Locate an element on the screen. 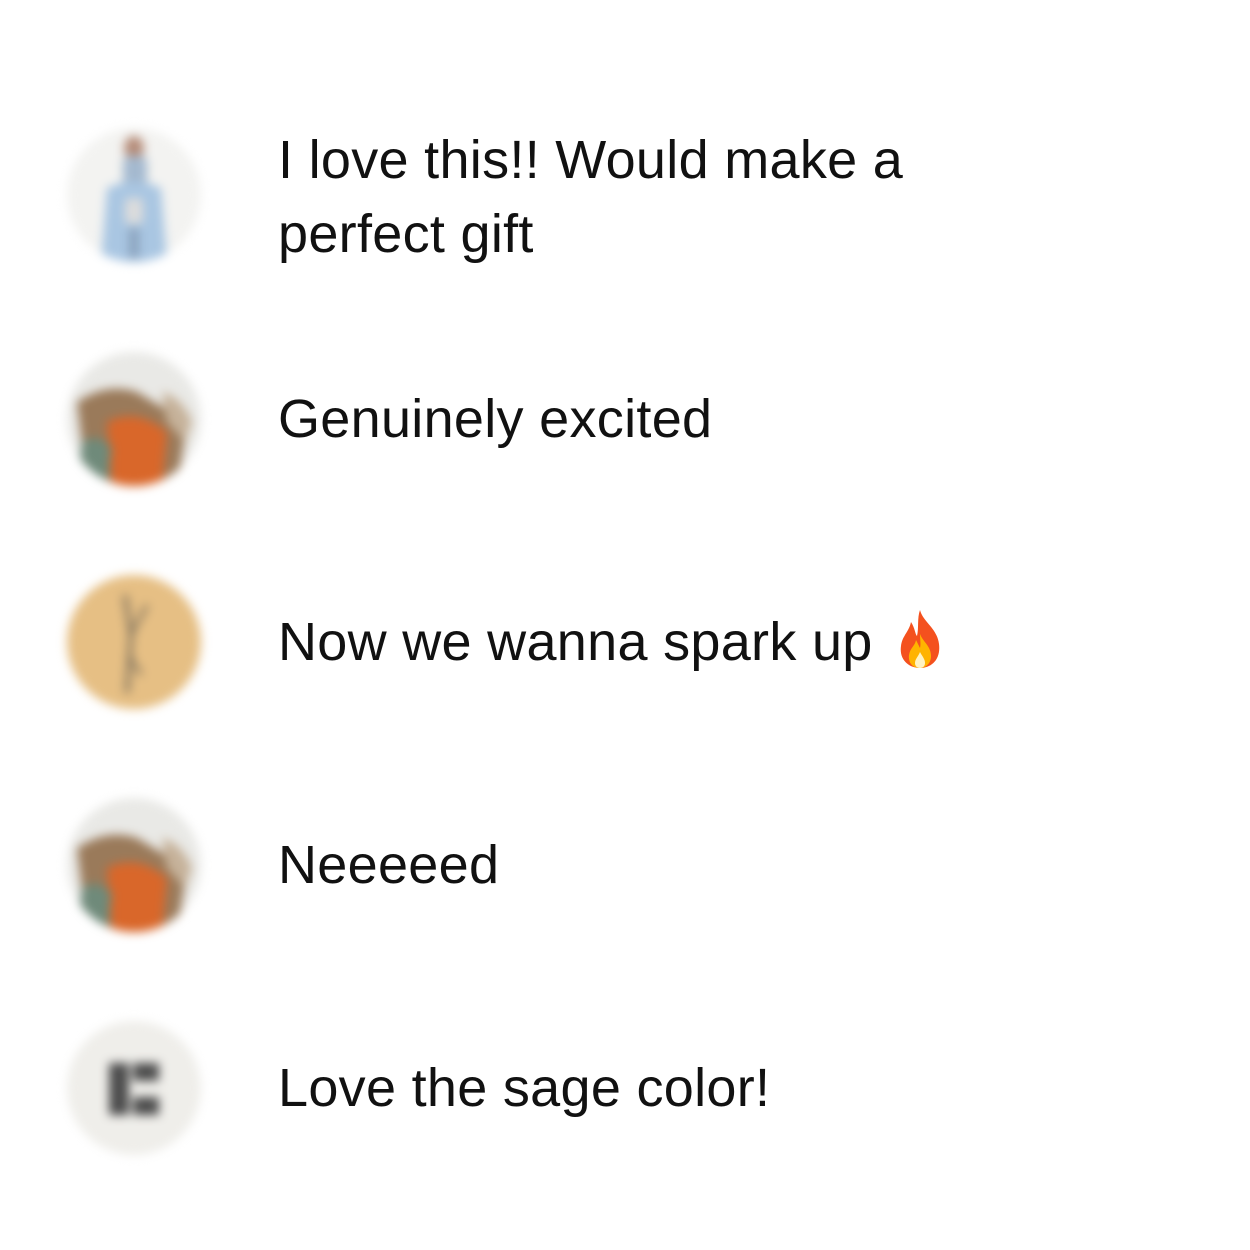 Image resolution: width=1250 pixels, height=1250 pixels. comment-text-label: Now we wanna spark up is located at coordinates (575, 642).